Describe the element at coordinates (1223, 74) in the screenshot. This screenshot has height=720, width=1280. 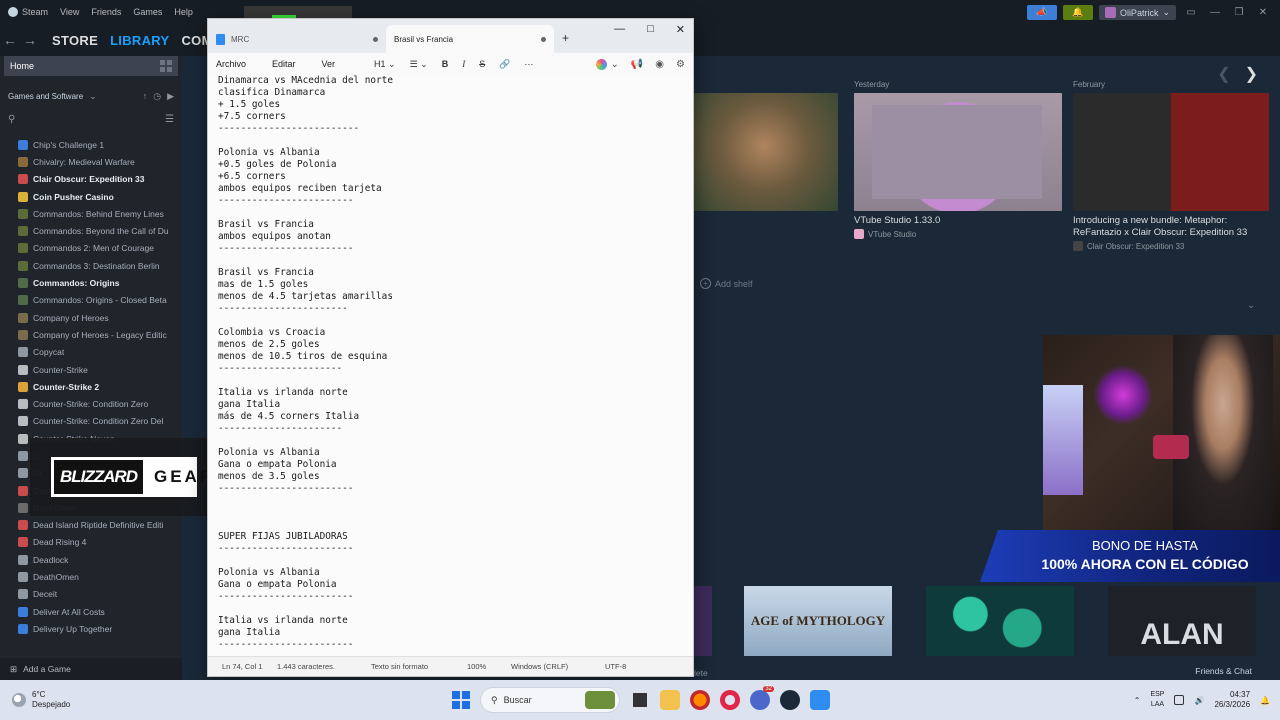
I see `chevron-left-icon: ❮` at that location.